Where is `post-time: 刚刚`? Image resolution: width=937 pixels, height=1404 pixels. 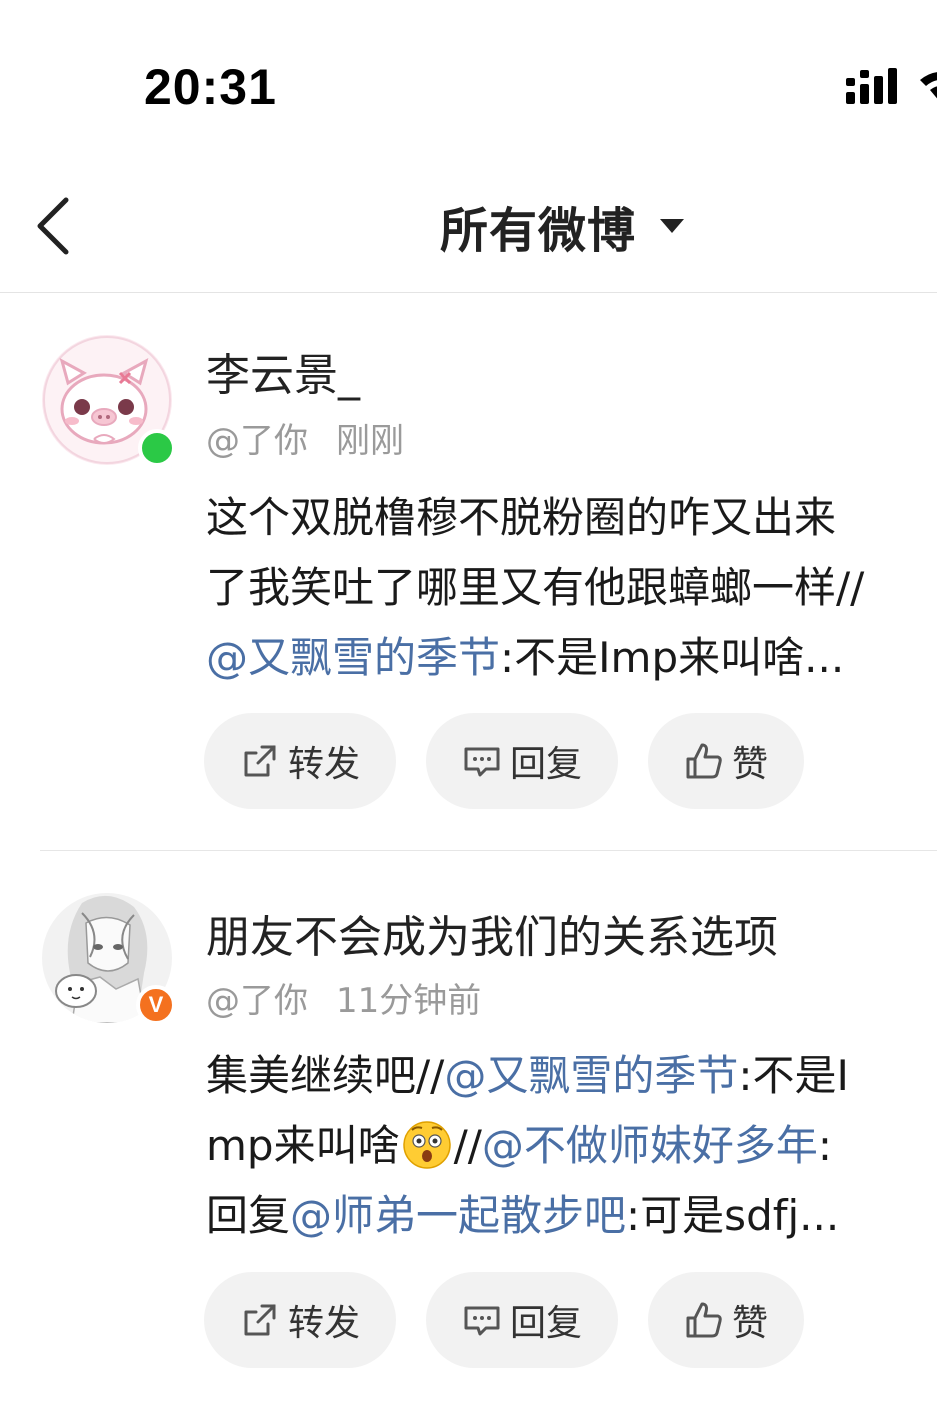 post-time: 刚刚 is located at coordinates (370, 441).